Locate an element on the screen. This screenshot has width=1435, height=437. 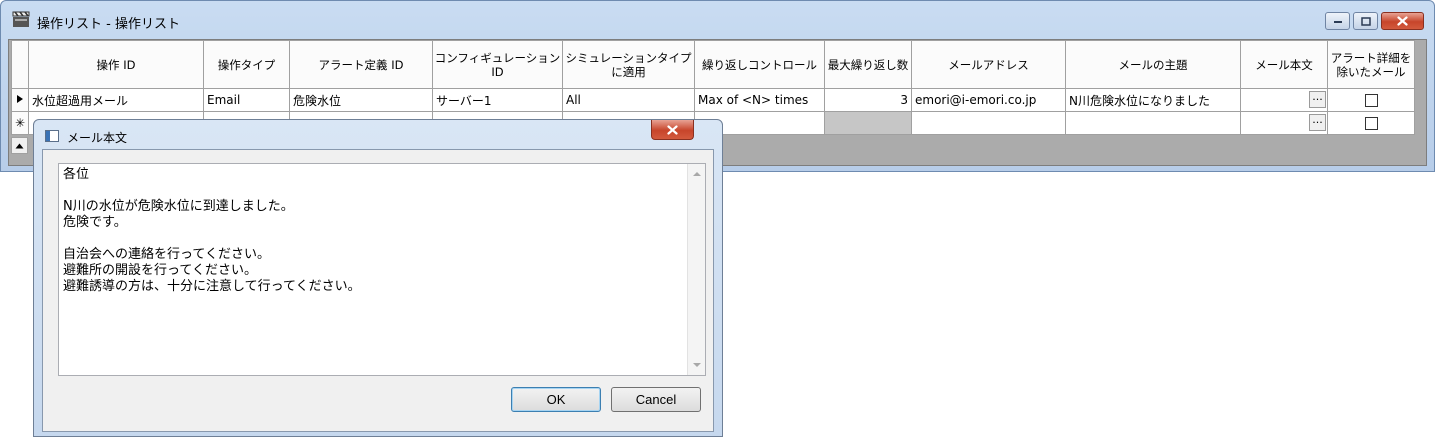
cell-alert-definition-id: 危険水位 is located at coordinates (361, 100).